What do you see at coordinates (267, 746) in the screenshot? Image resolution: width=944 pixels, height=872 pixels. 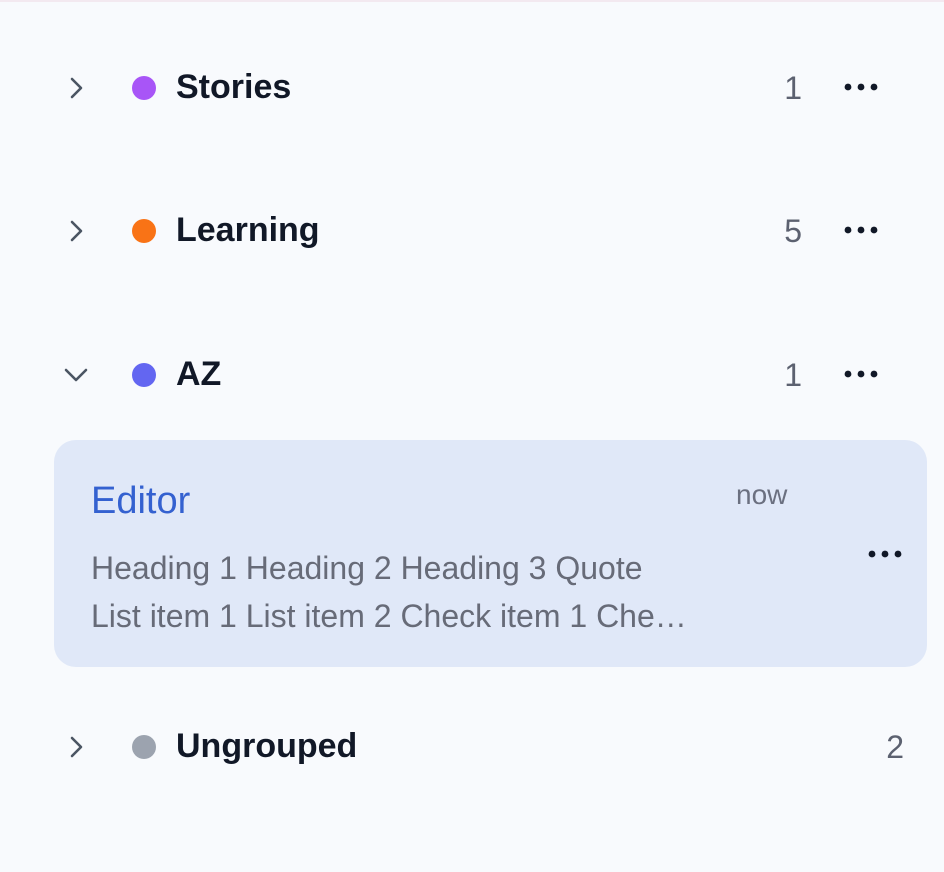 I see `group-name: Ungrouped` at bounding box center [267, 746].